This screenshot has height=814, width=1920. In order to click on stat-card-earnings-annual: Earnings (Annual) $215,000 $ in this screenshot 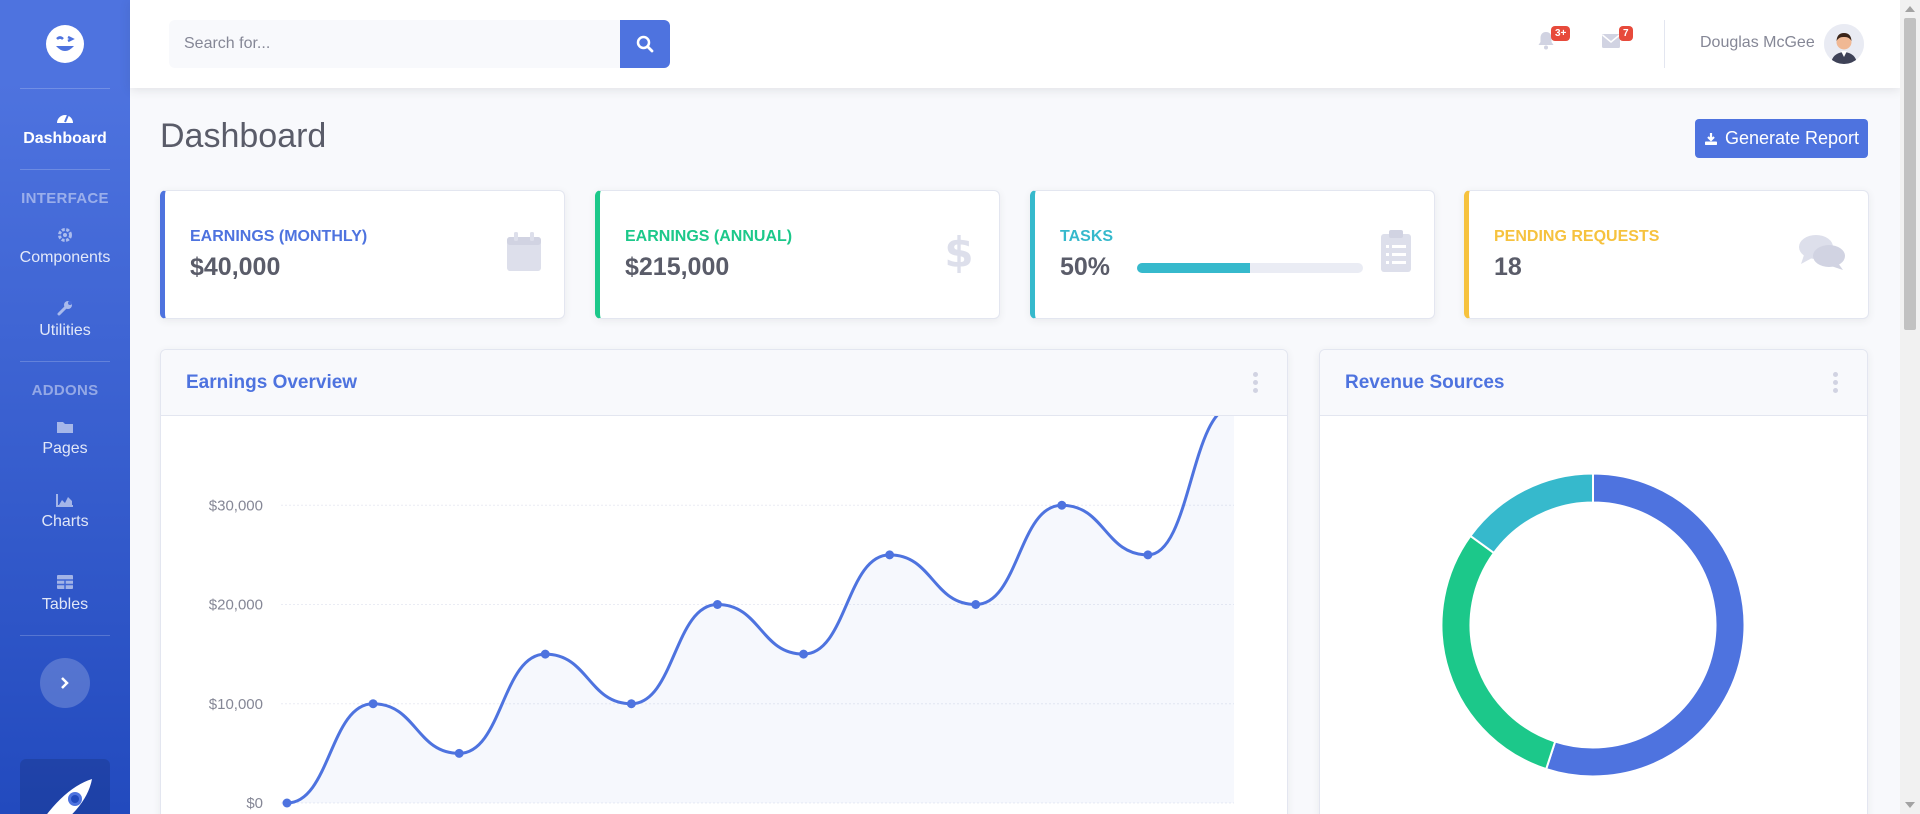, I will do `click(797, 254)`.